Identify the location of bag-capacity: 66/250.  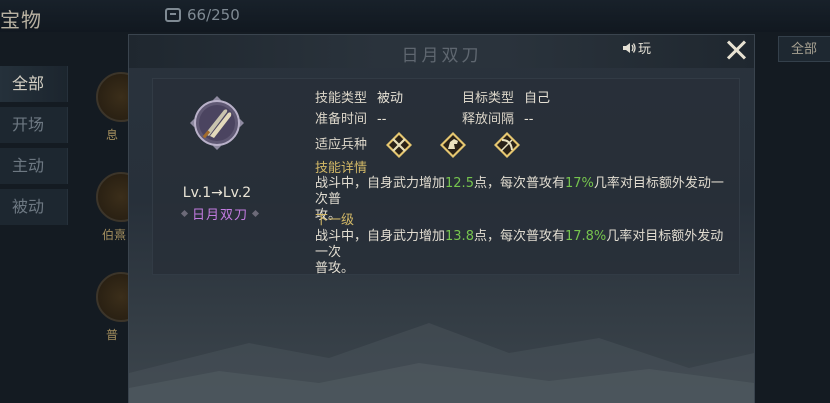
(202, 15).